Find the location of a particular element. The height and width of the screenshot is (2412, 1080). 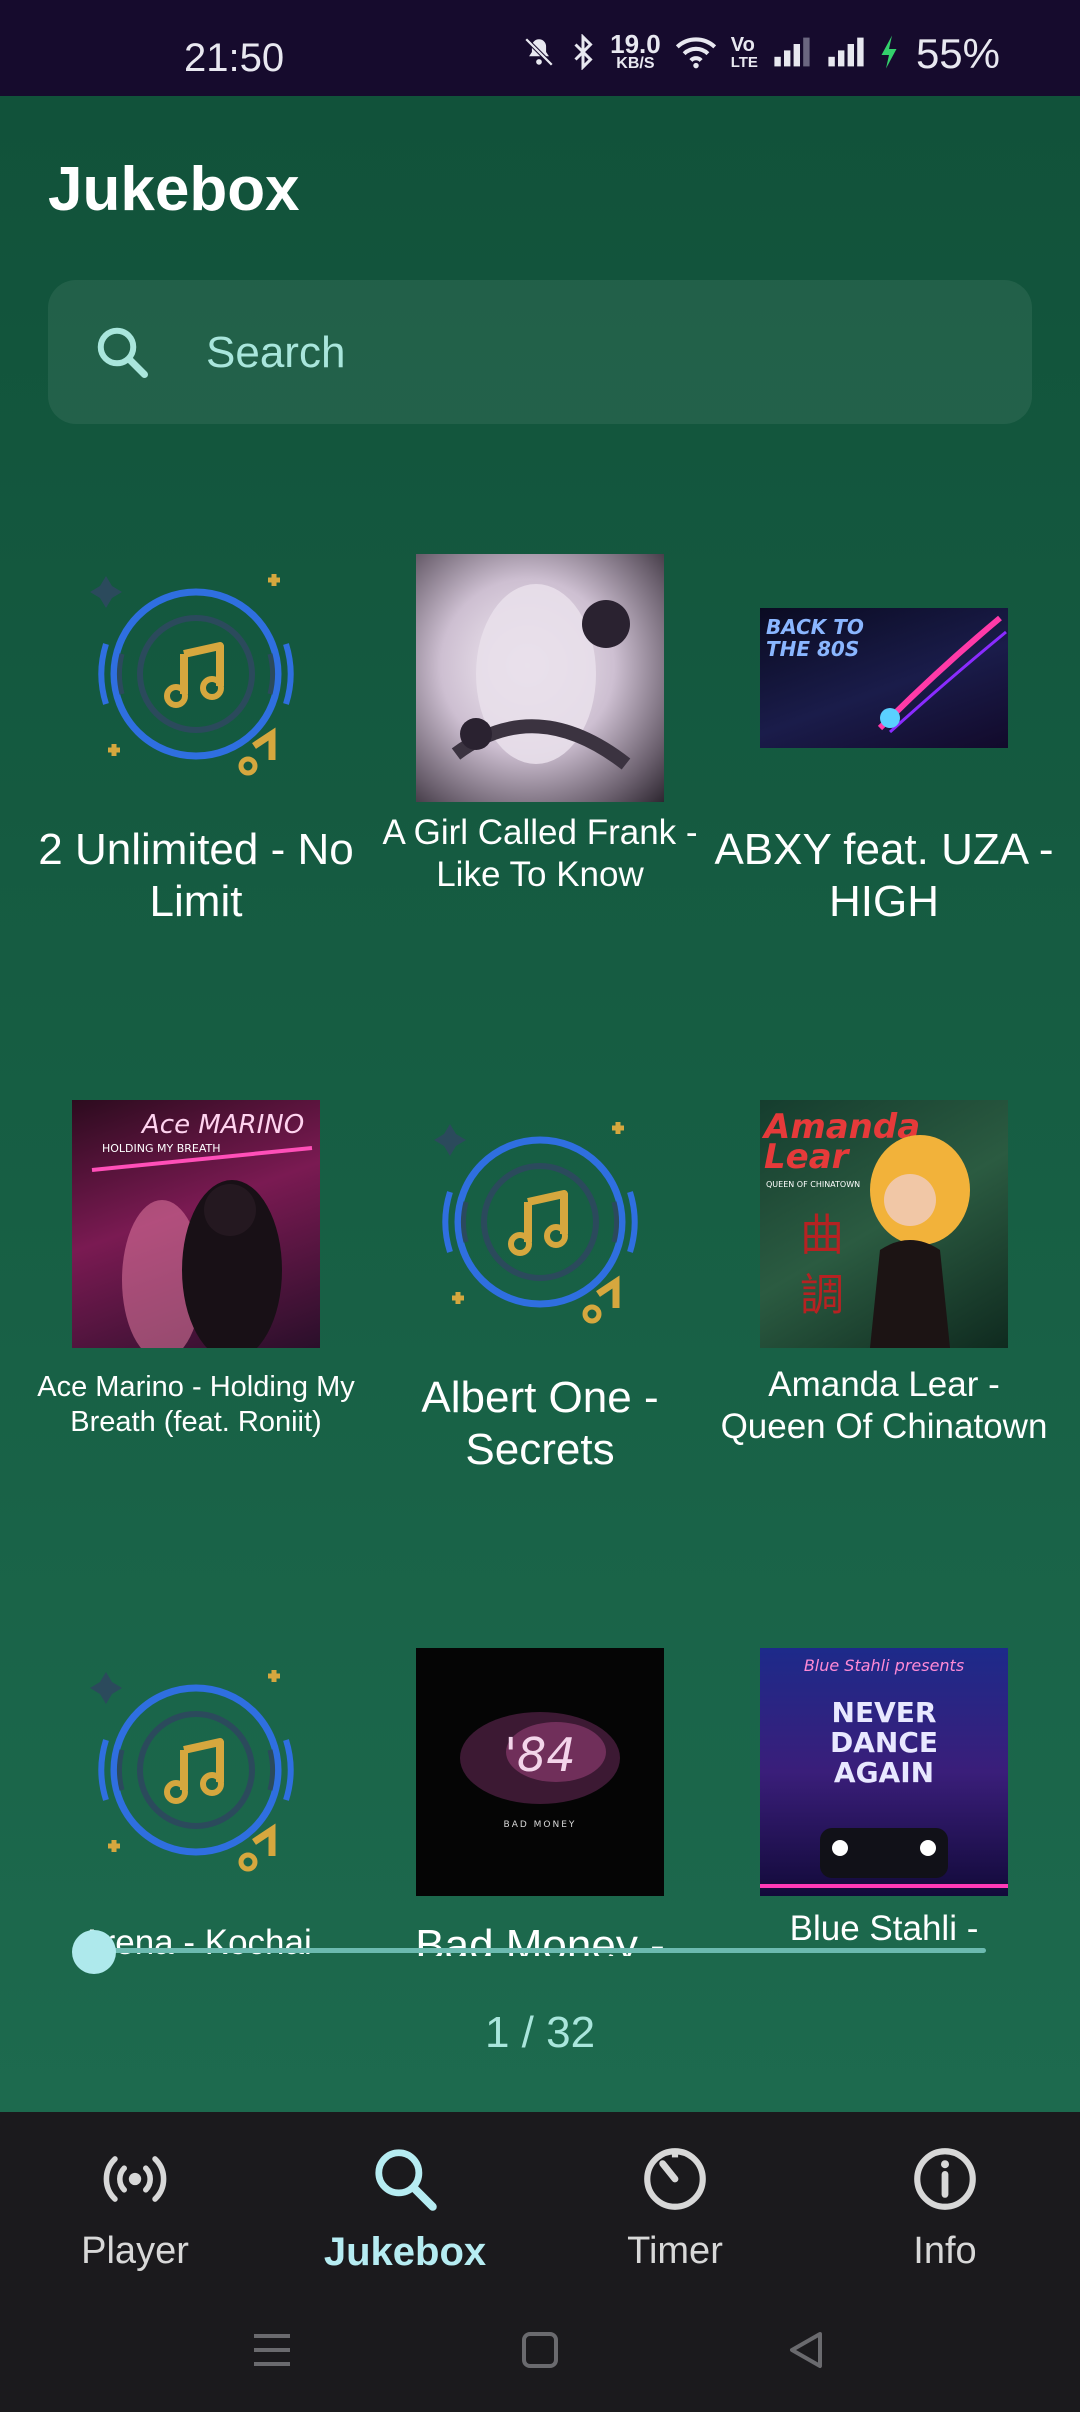

volte-icon: Vo LTE is located at coordinates (744, 52).